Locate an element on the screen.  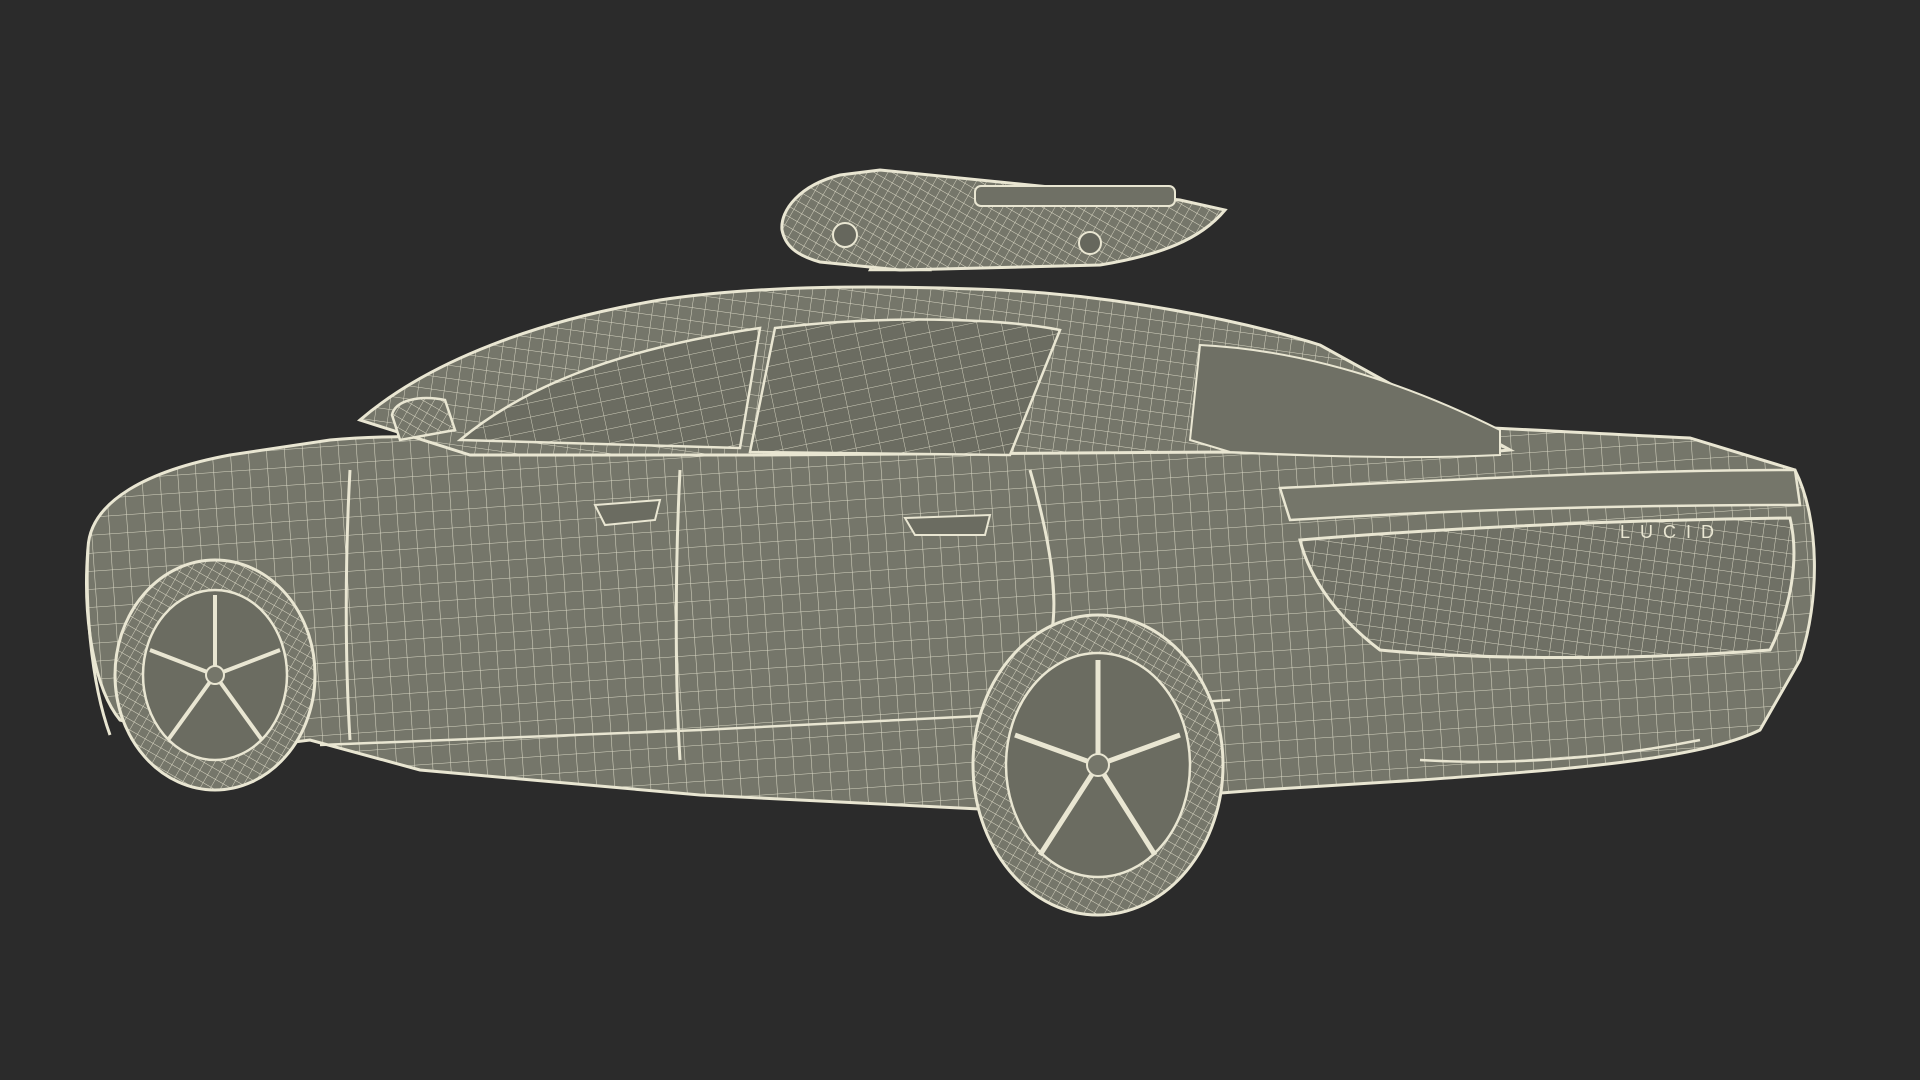
door-handle-rear is located at coordinates (947, 524).